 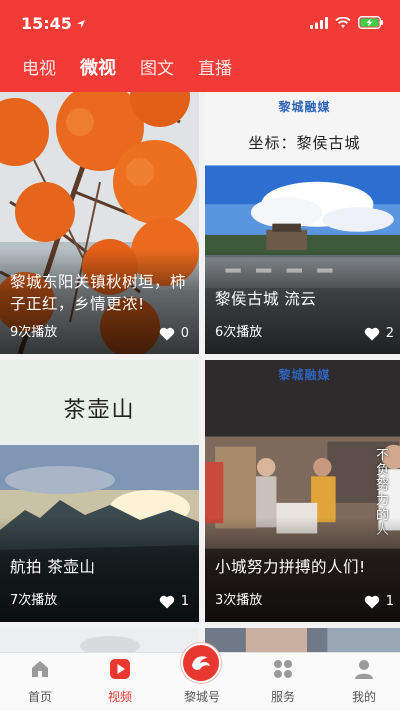 I want to click on video-play-icon, so click(x=120, y=669).